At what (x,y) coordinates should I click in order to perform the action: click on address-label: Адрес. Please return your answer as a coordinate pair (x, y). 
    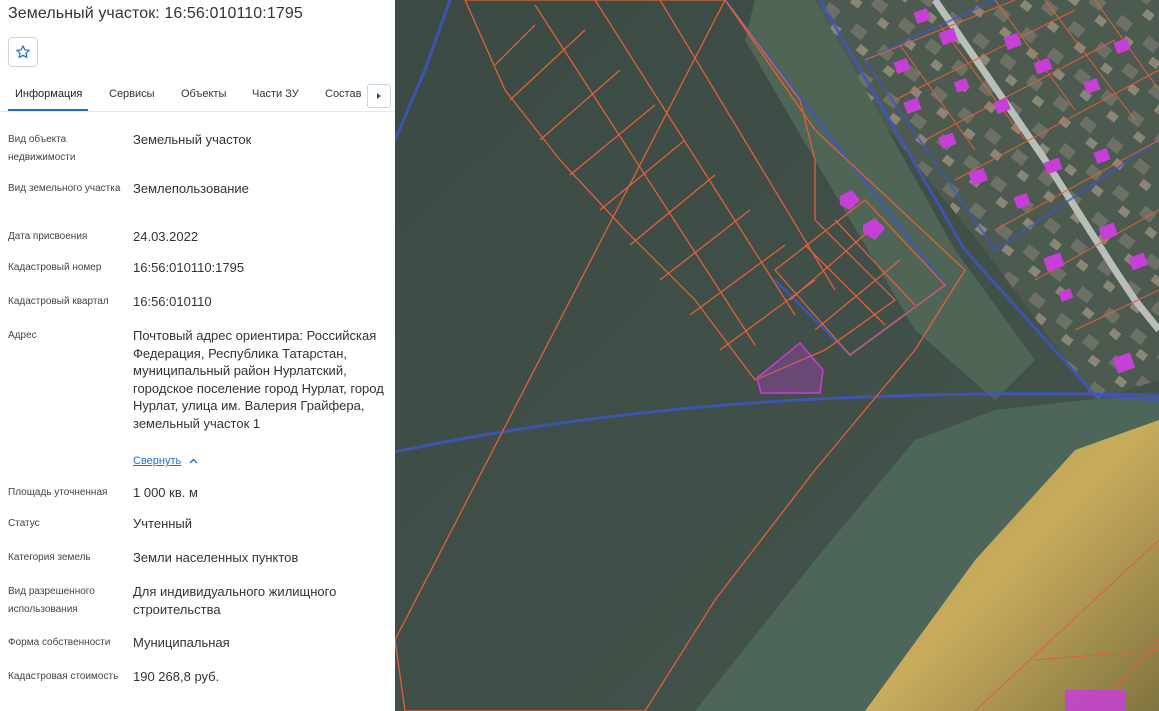
    Looking at the image, I should click on (22, 335).